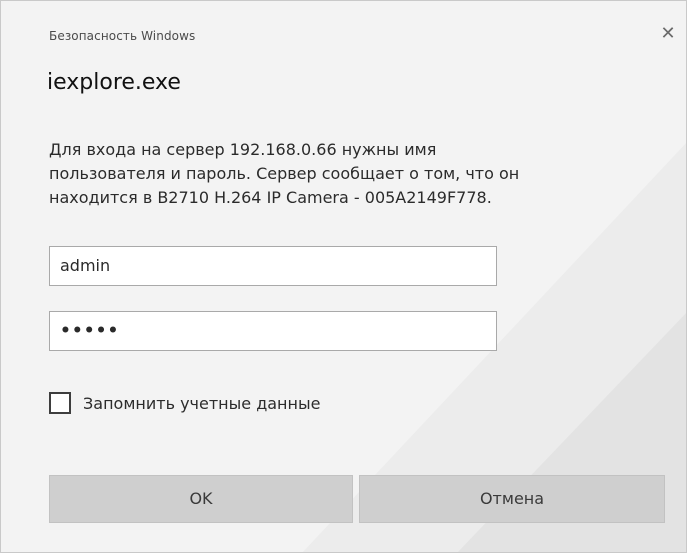  I want to click on close-icon: ✕, so click(668, 33).